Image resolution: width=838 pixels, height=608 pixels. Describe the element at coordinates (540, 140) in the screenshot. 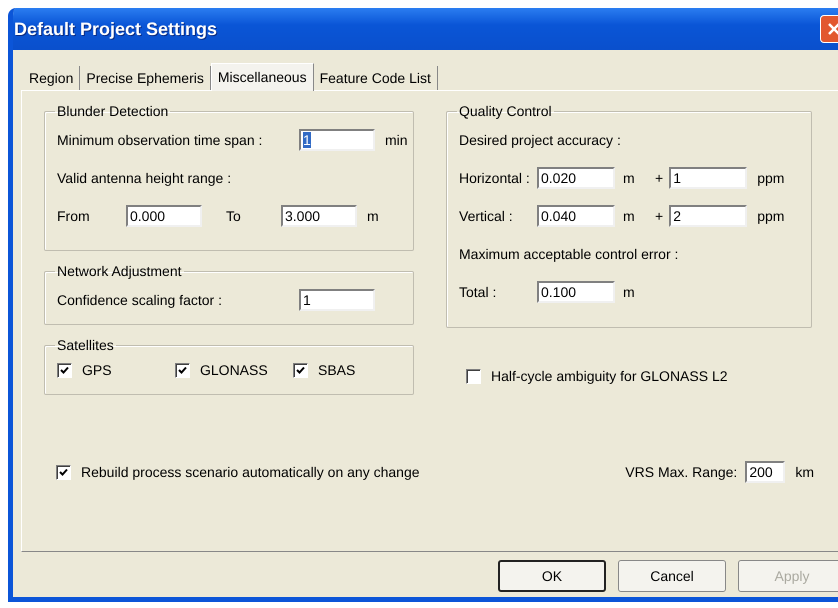

I see `field-label: Desired project accuracy :` at that location.